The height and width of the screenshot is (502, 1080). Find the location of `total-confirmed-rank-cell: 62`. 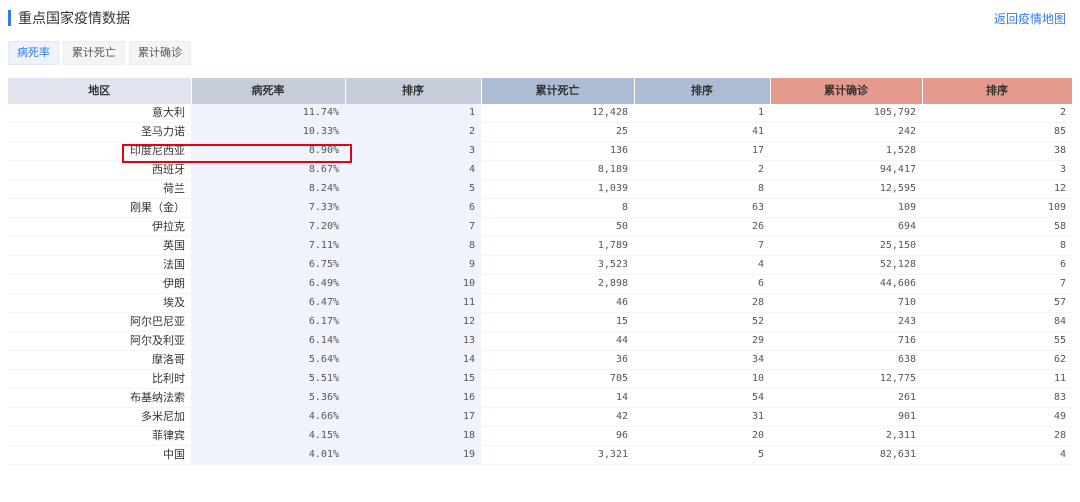

total-confirmed-rank-cell: 62 is located at coordinates (997, 360).